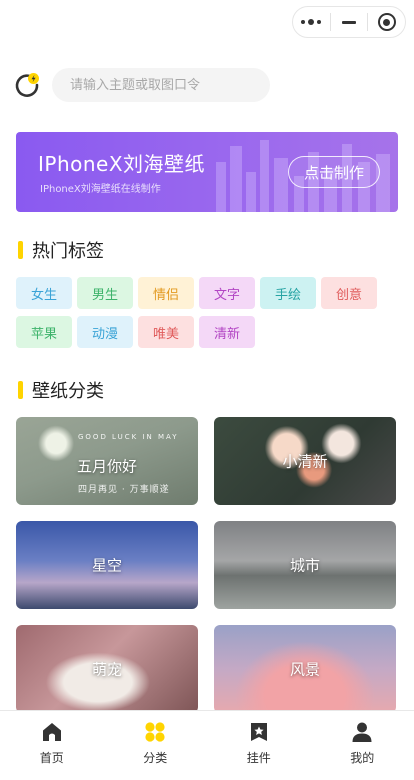  I want to click on tag-item: 动漫, so click(105, 332).